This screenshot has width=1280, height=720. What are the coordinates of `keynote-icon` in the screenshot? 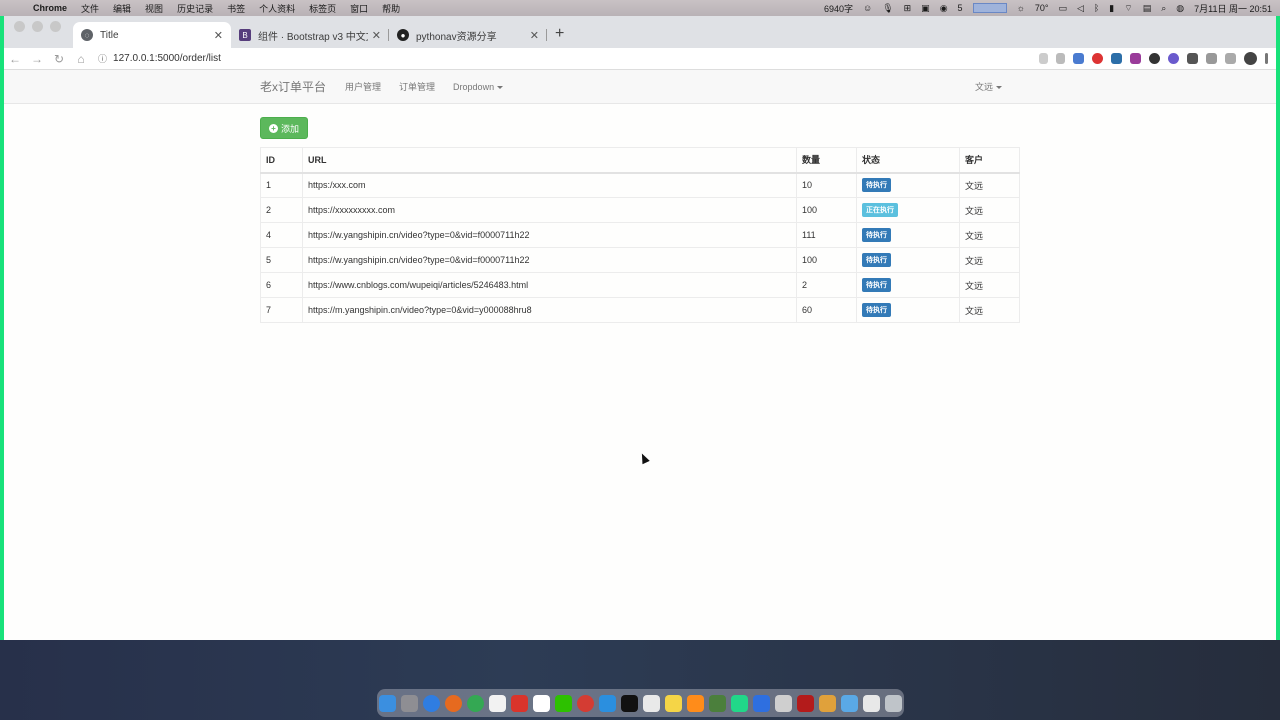 It's located at (607, 703).